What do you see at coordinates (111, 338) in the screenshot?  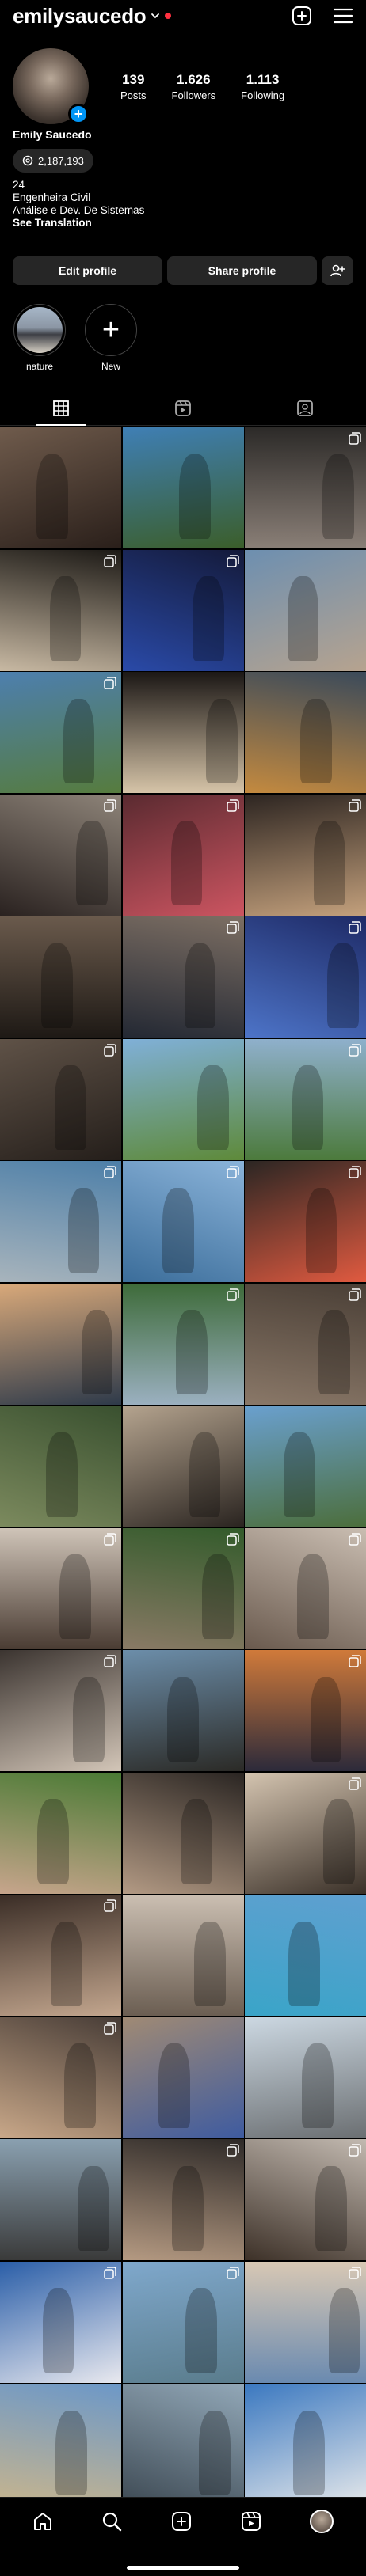 I see `highlight-new: + New` at bounding box center [111, 338].